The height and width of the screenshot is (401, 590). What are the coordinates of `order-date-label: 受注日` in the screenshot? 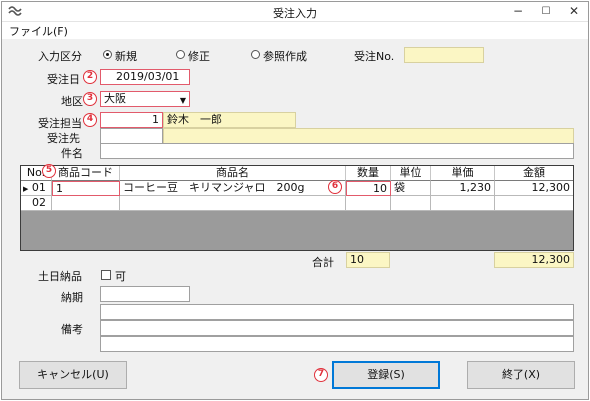 It's located at (63, 79).